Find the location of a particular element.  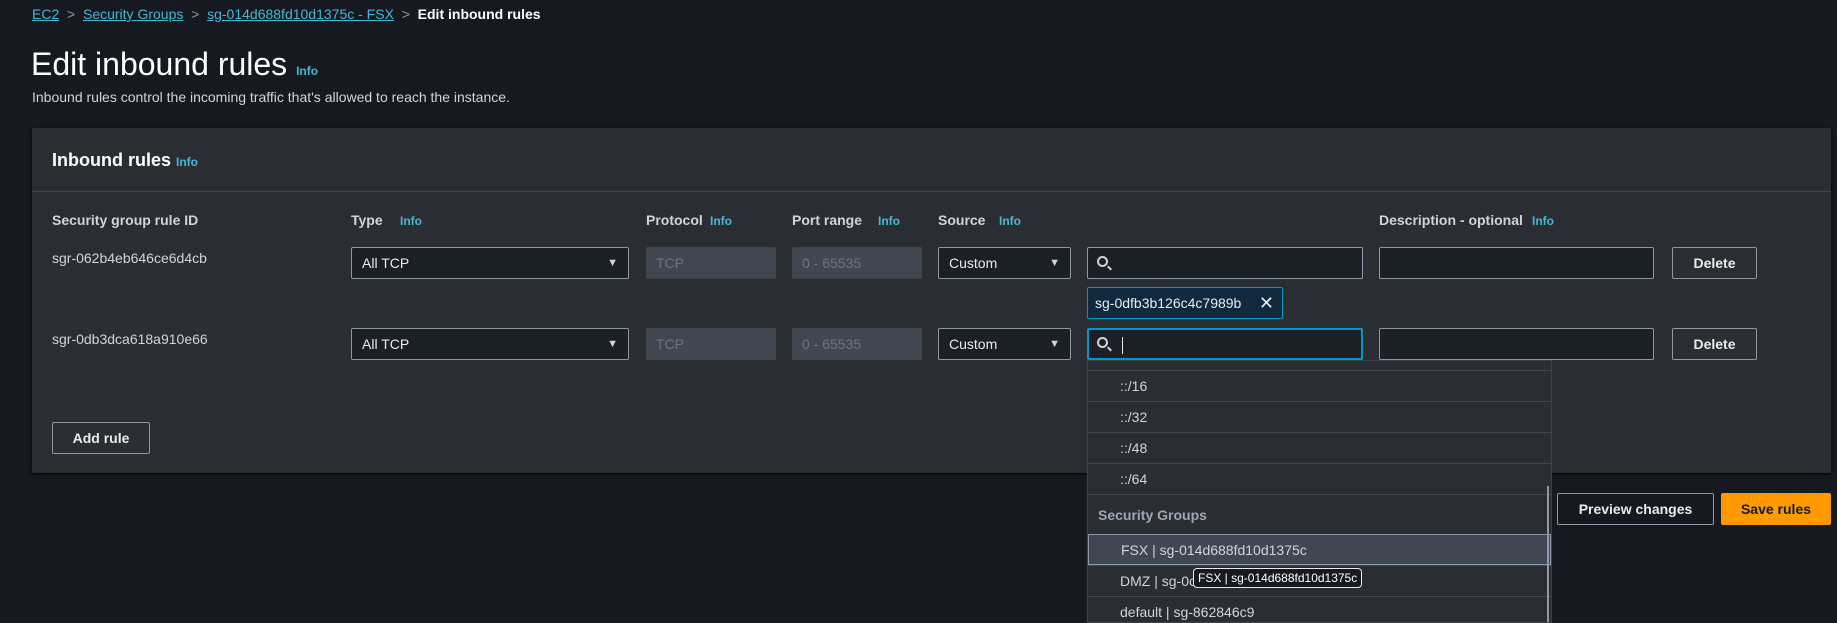

panel-title-wrap: Inbound rules Info is located at coordinates (125, 160).